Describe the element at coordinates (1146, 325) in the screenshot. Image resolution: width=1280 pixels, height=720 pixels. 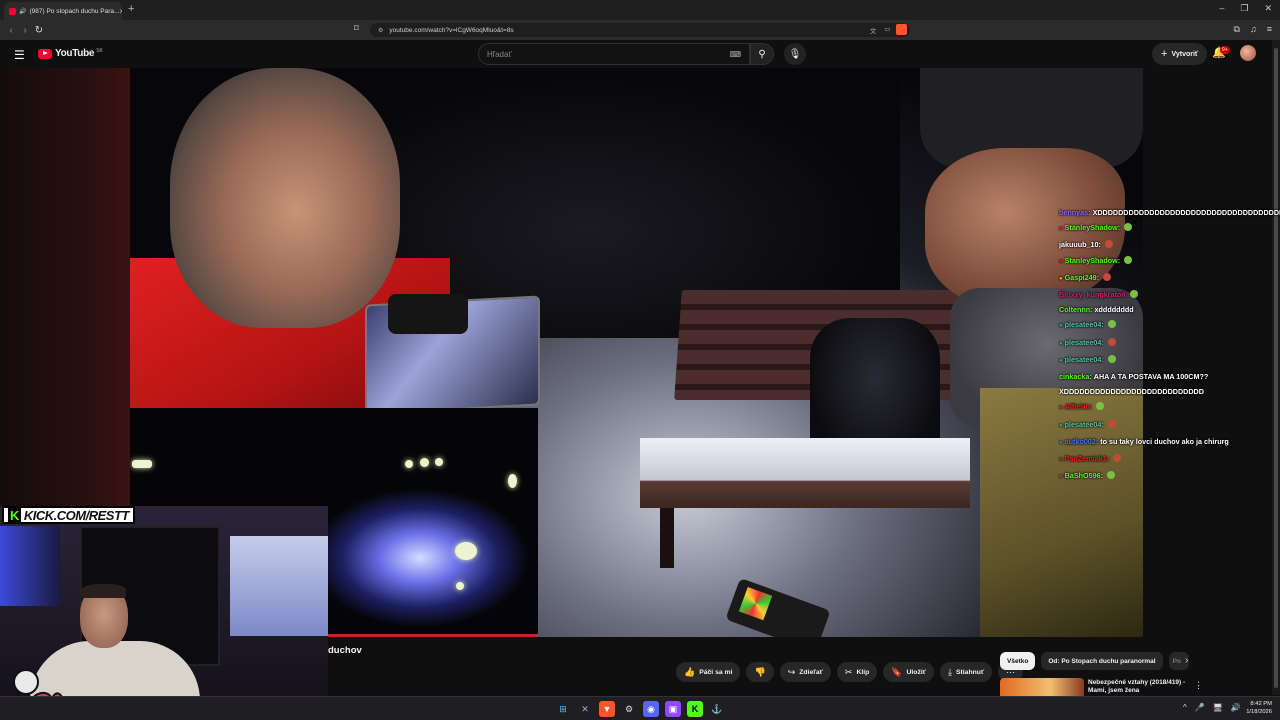
I see `chat-message: ● plesatee04:` at that location.